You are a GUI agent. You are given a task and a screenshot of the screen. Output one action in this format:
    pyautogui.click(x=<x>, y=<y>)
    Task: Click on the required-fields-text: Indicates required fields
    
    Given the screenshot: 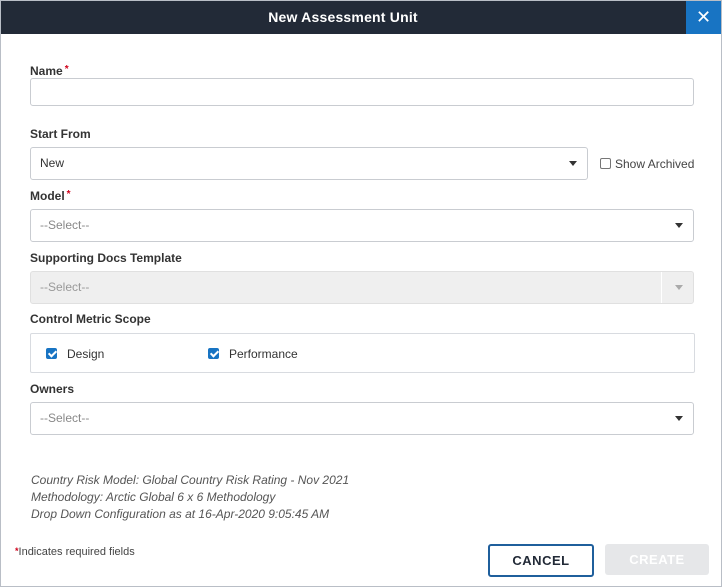 What is the action you would take?
    pyautogui.click(x=76, y=552)
    